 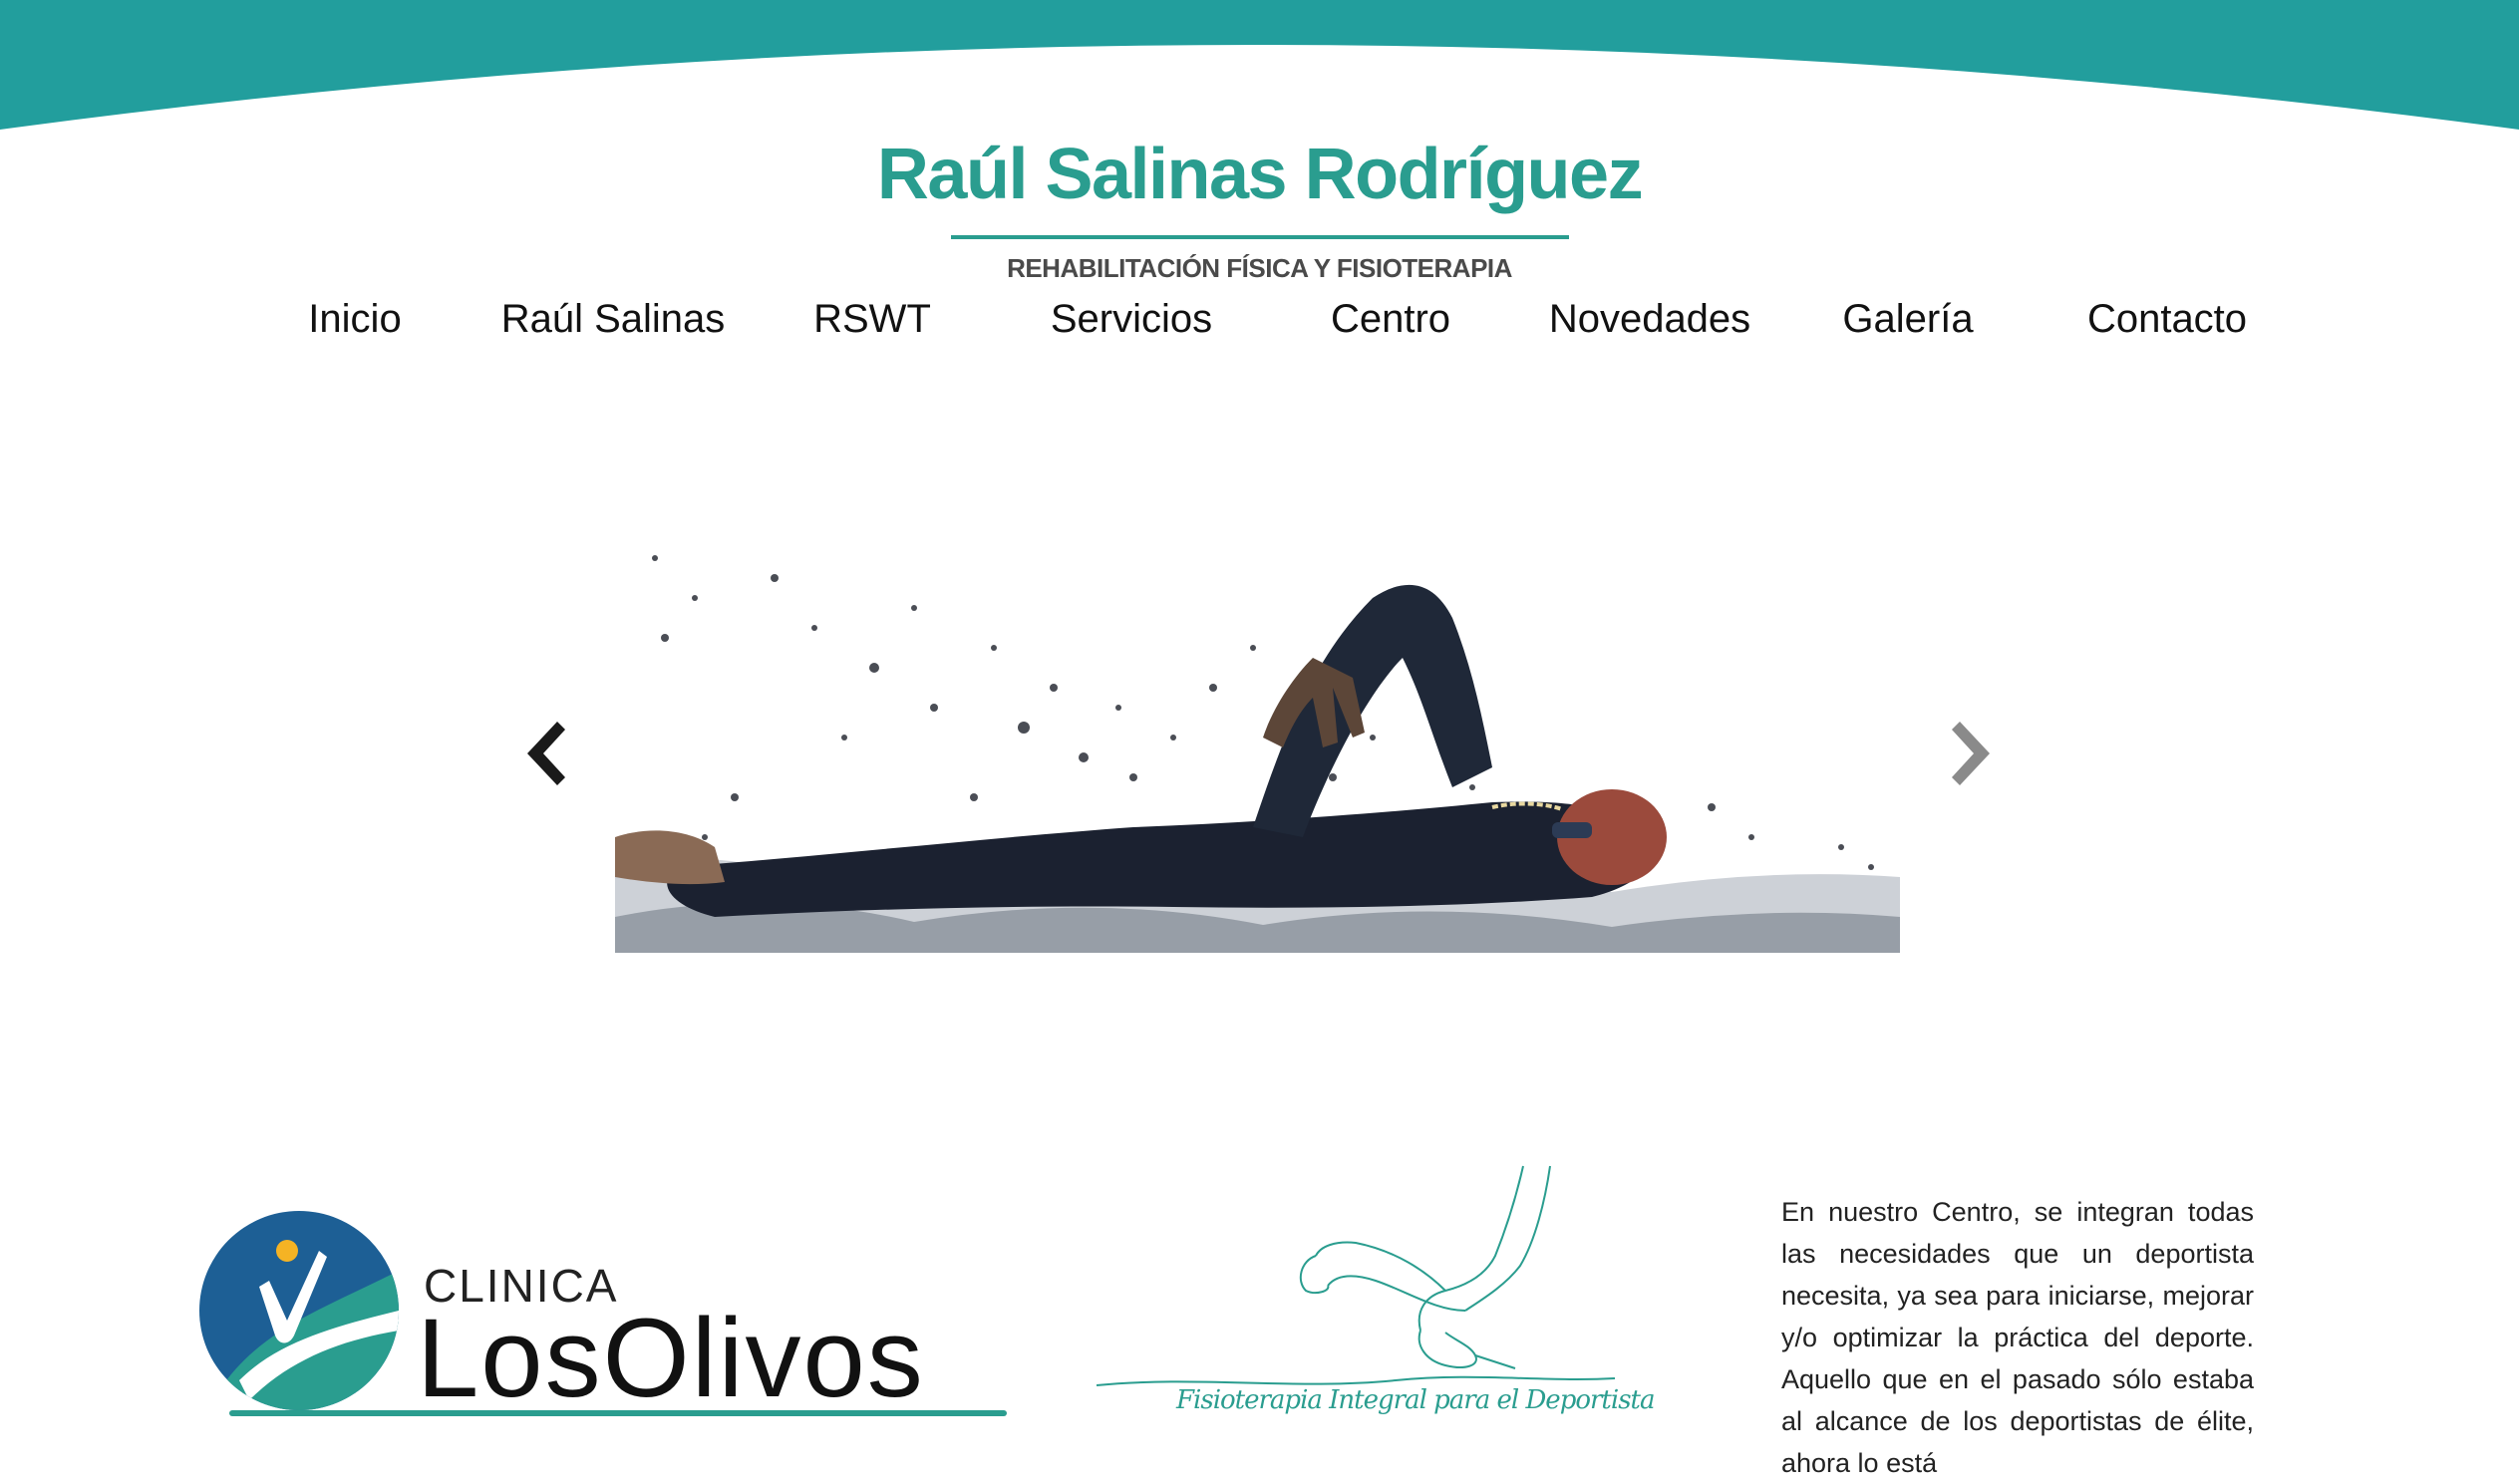 I want to click on slider-prev-button, so click(x=543, y=753).